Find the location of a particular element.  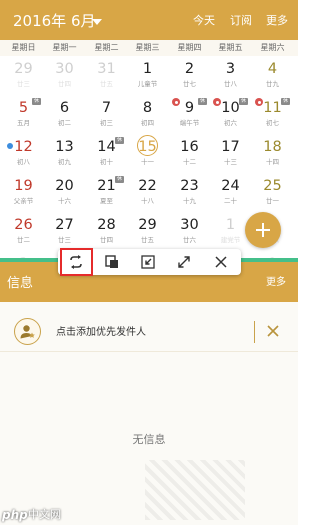

drag-and-drop-button is located at coordinates (112, 262).